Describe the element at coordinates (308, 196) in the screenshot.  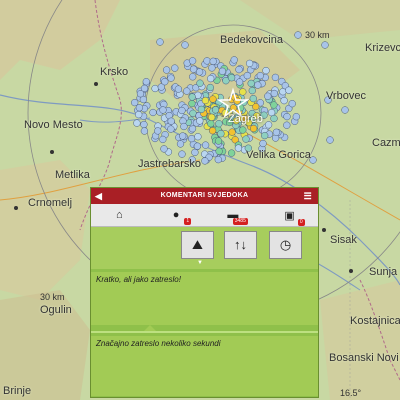
I see `menu-icon: ☰` at that location.